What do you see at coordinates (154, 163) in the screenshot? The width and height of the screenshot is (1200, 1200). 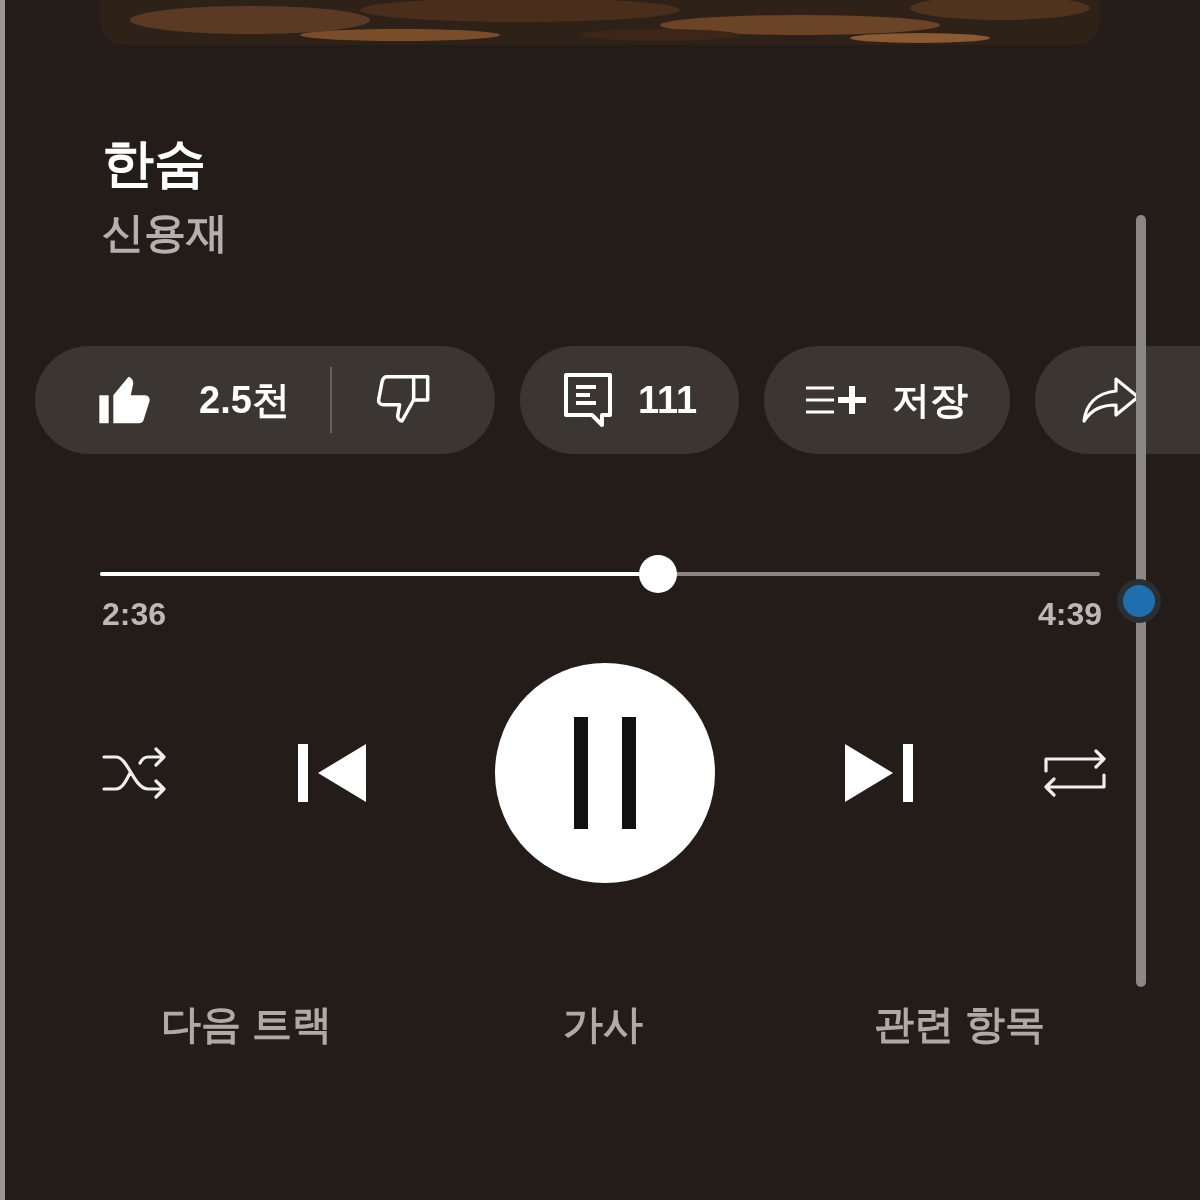 I see `track-title: 한숨` at bounding box center [154, 163].